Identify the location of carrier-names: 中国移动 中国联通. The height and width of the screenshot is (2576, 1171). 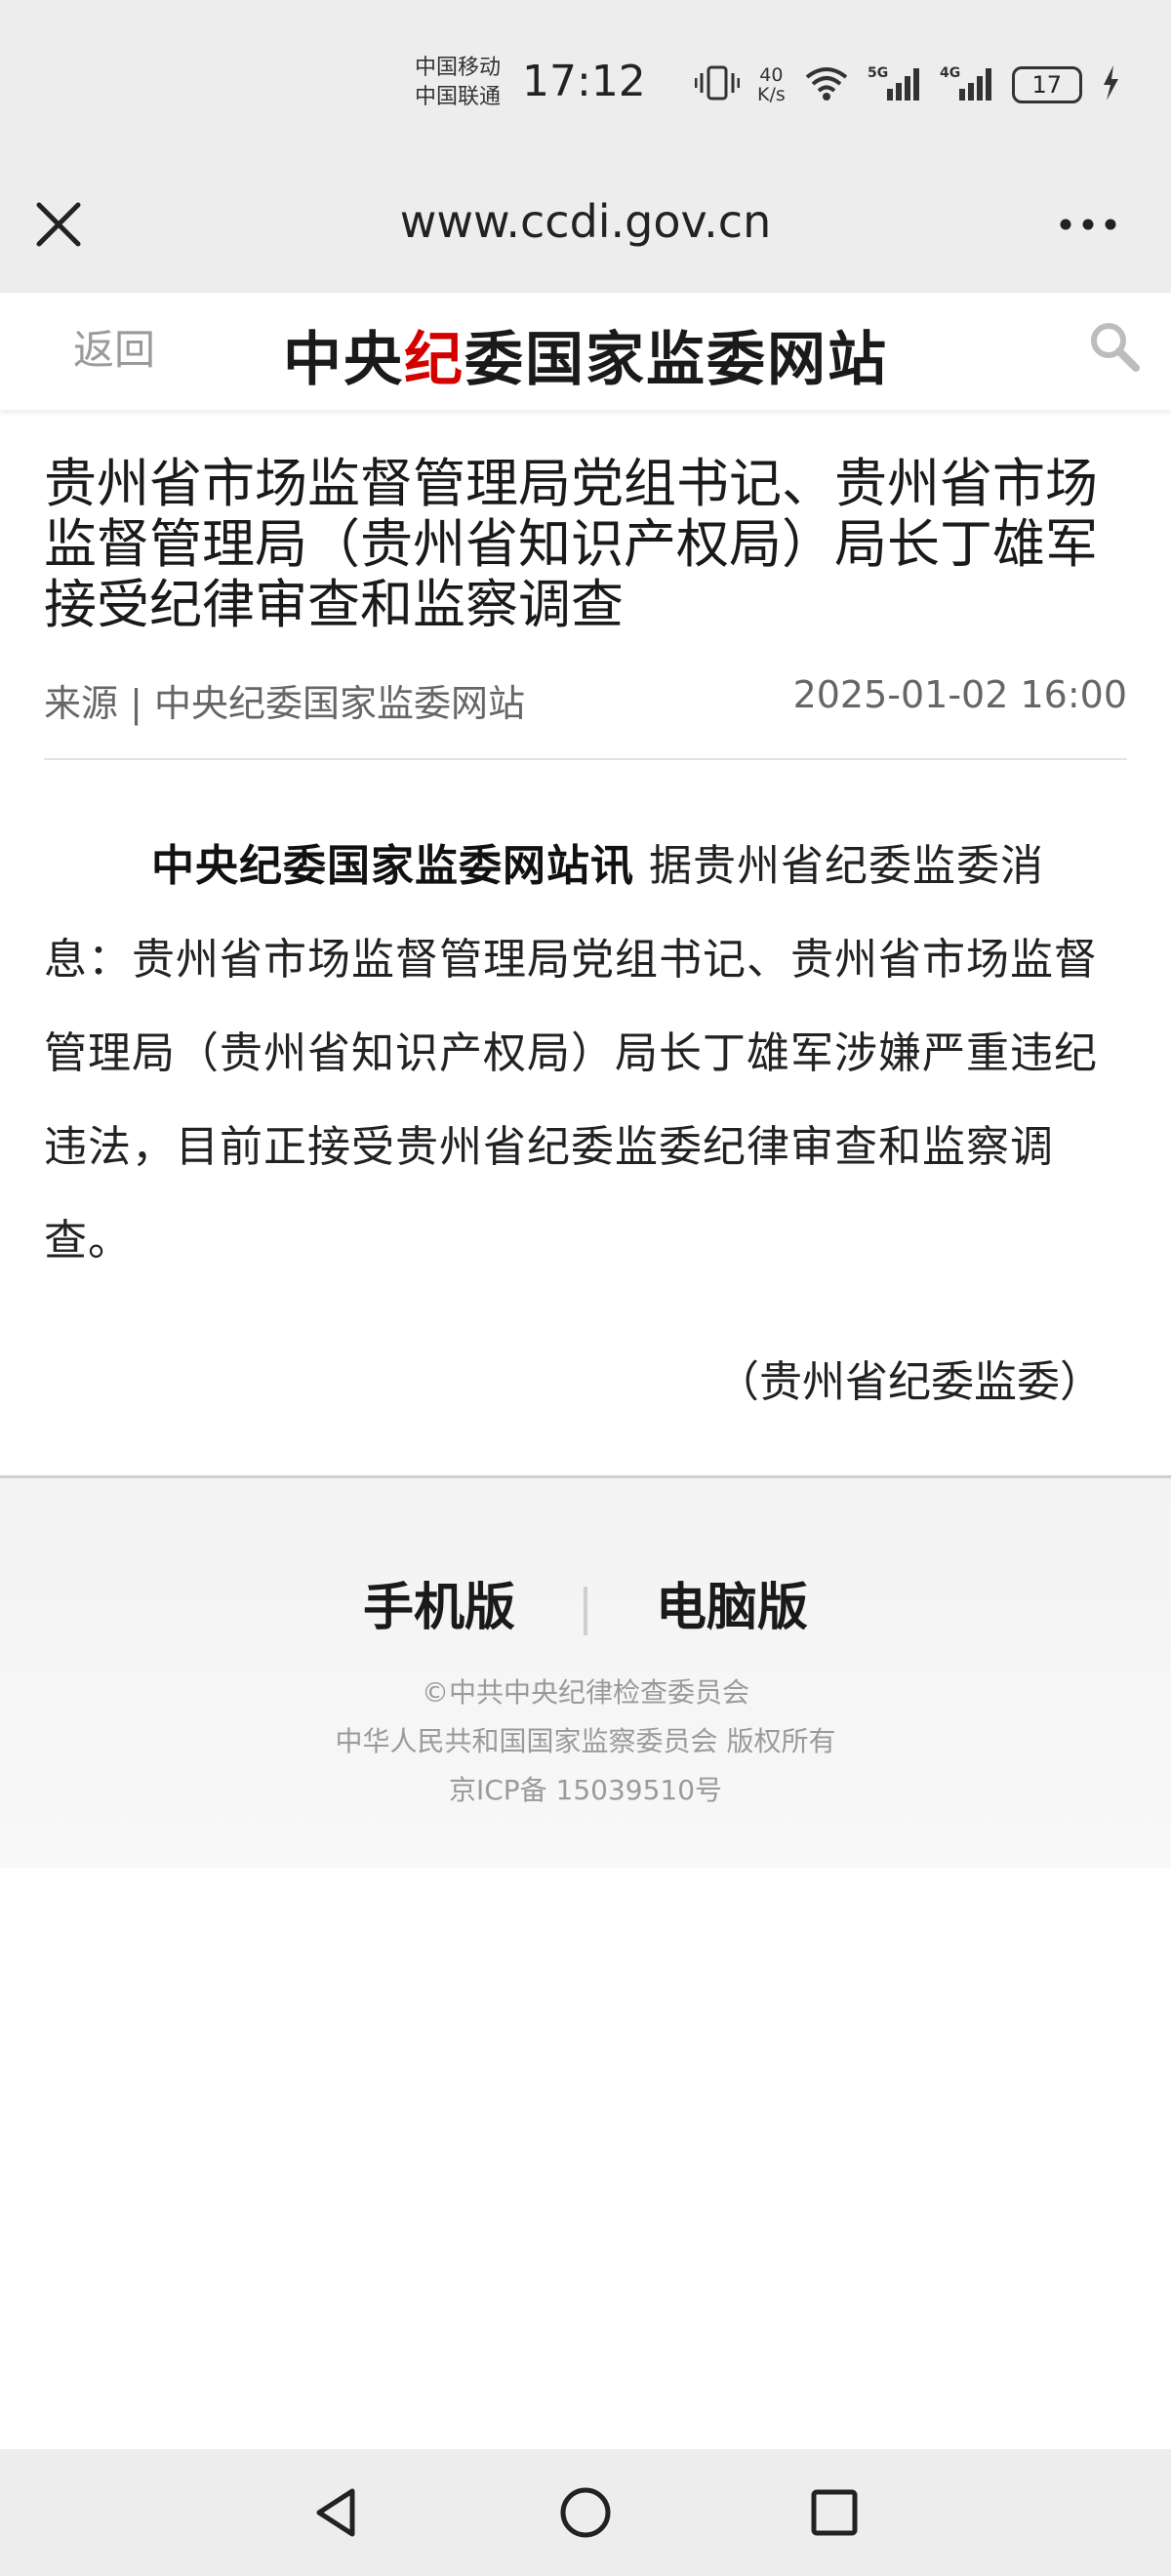
(458, 83).